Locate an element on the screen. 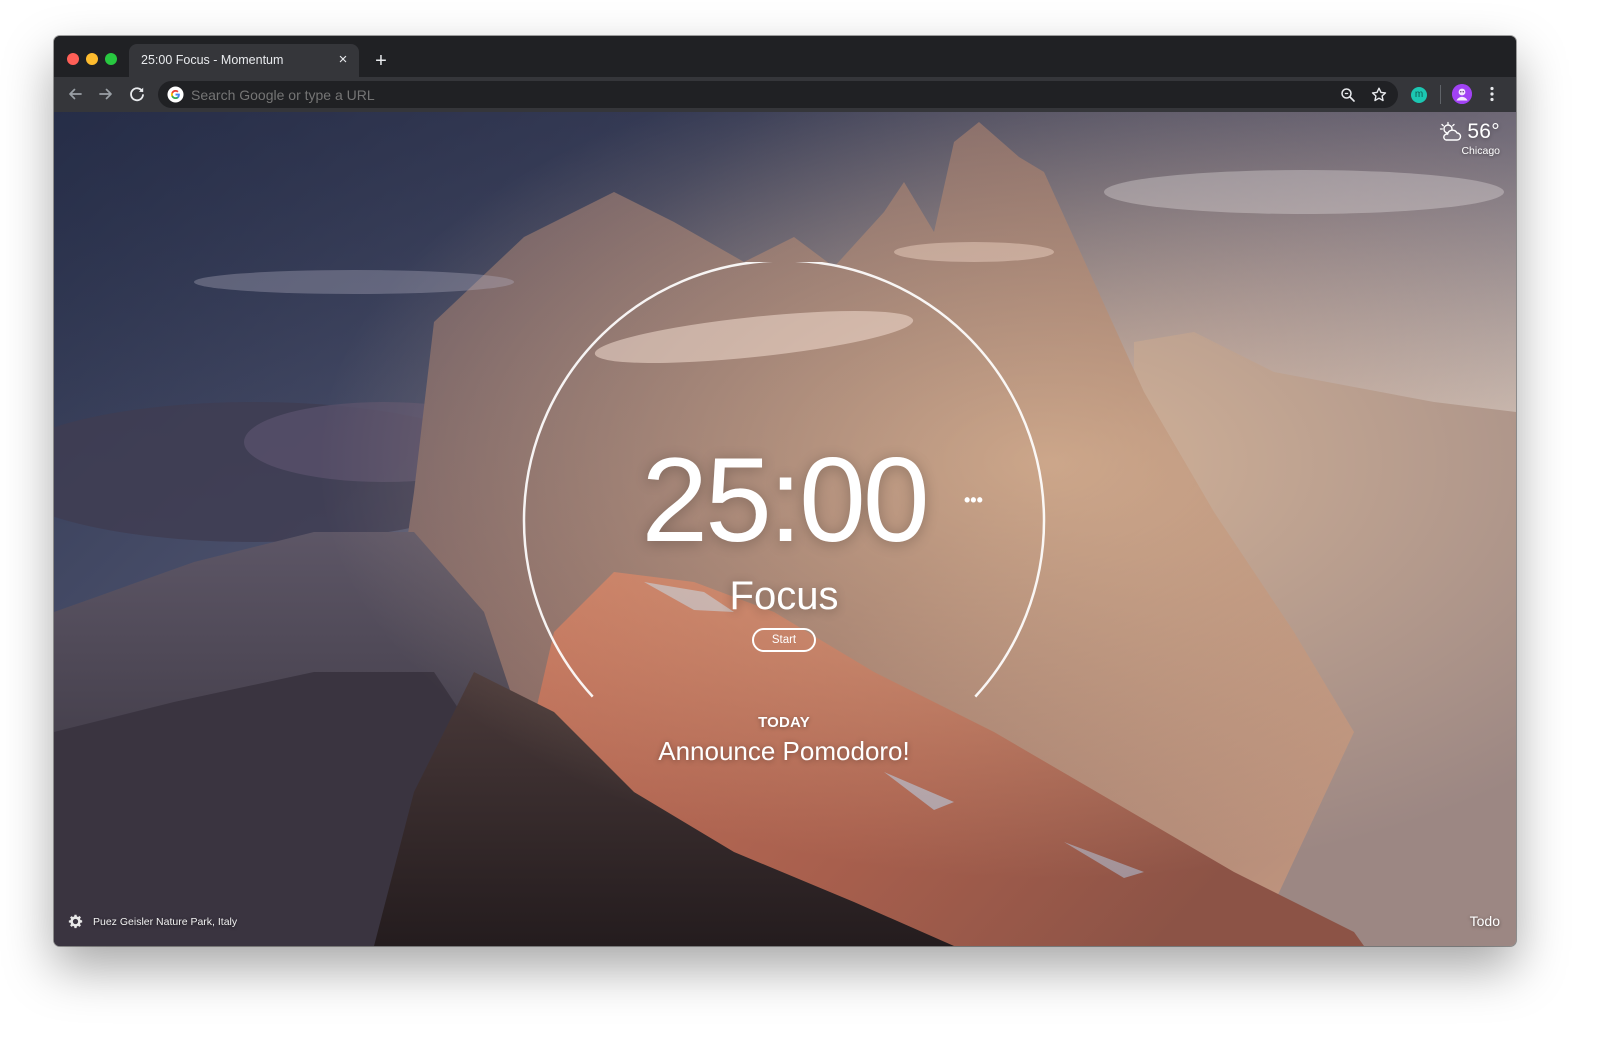  weather-temperature: 56° is located at coordinates (1483, 131).